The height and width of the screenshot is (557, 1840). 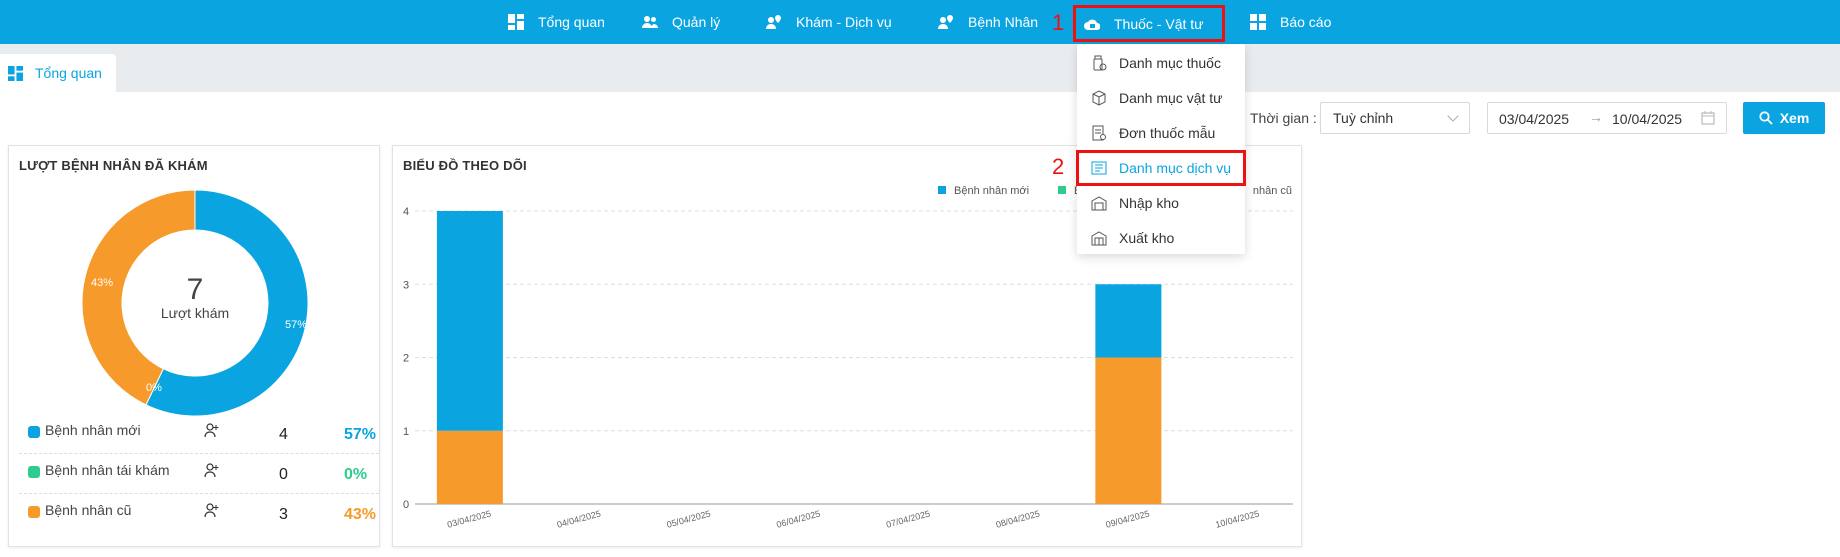 What do you see at coordinates (283, 434) in the screenshot?
I see `legend-count: 4` at bounding box center [283, 434].